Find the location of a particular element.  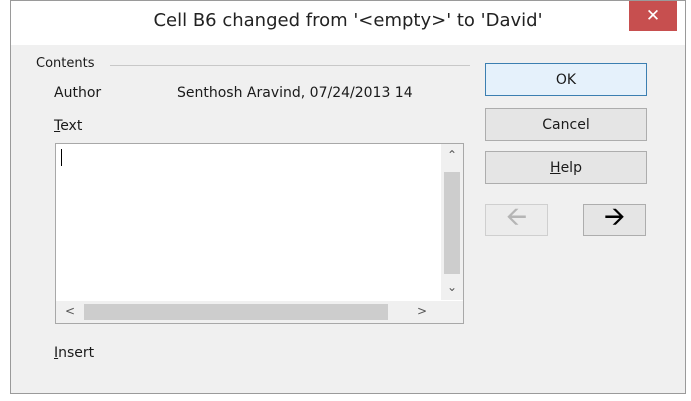

help-button: Help is located at coordinates (566, 167).